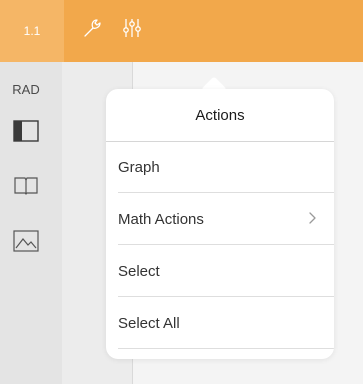 This screenshot has width=363, height=384. Describe the element at coordinates (139, 271) in the screenshot. I see `menu-item-label: Select` at that location.